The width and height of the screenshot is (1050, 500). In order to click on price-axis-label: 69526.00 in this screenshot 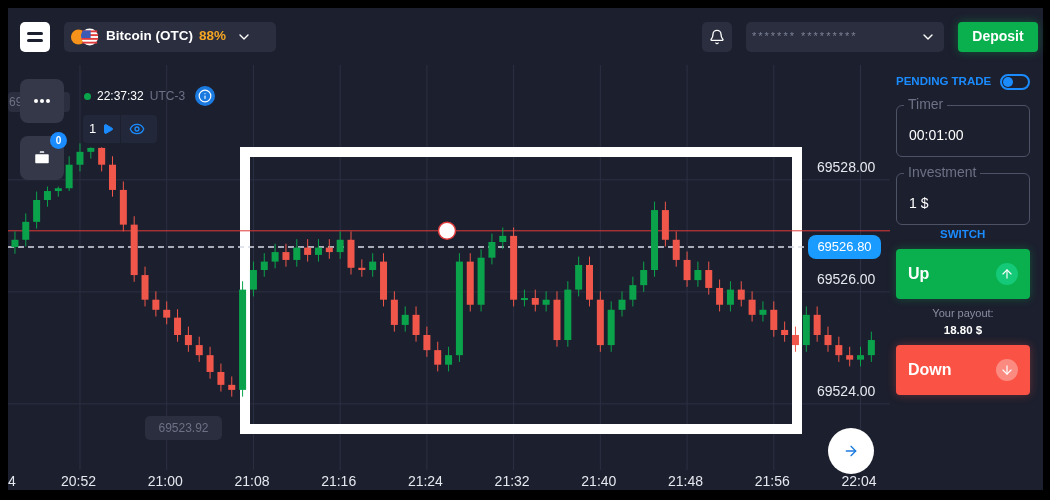, I will do `click(846, 279)`.